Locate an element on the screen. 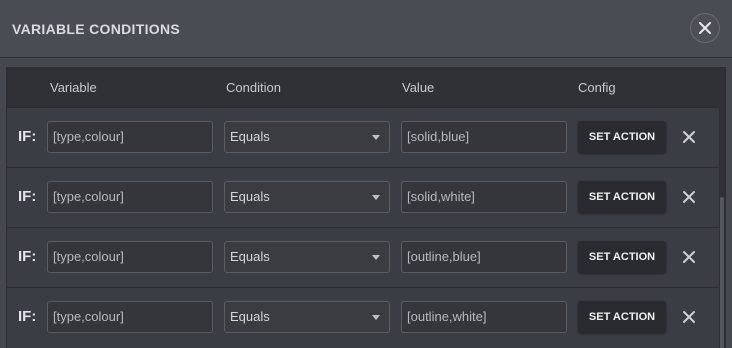 Image resolution: width=732 pixels, height=348 pixels. dialog-title: VARIABLE CONDITIONS is located at coordinates (96, 28).